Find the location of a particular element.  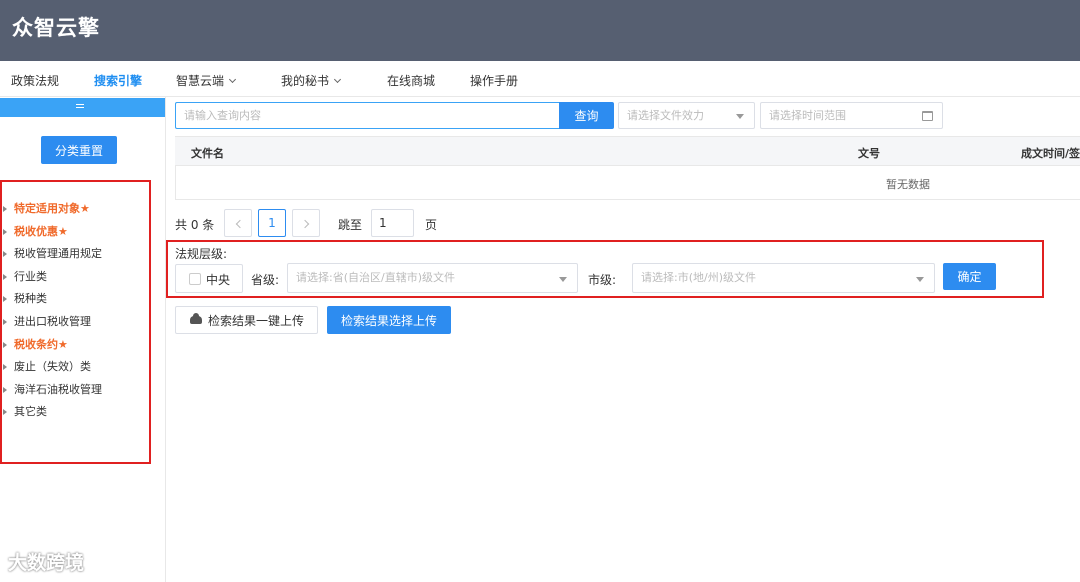

nav-label: 操作手册 is located at coordinates (494, 81).